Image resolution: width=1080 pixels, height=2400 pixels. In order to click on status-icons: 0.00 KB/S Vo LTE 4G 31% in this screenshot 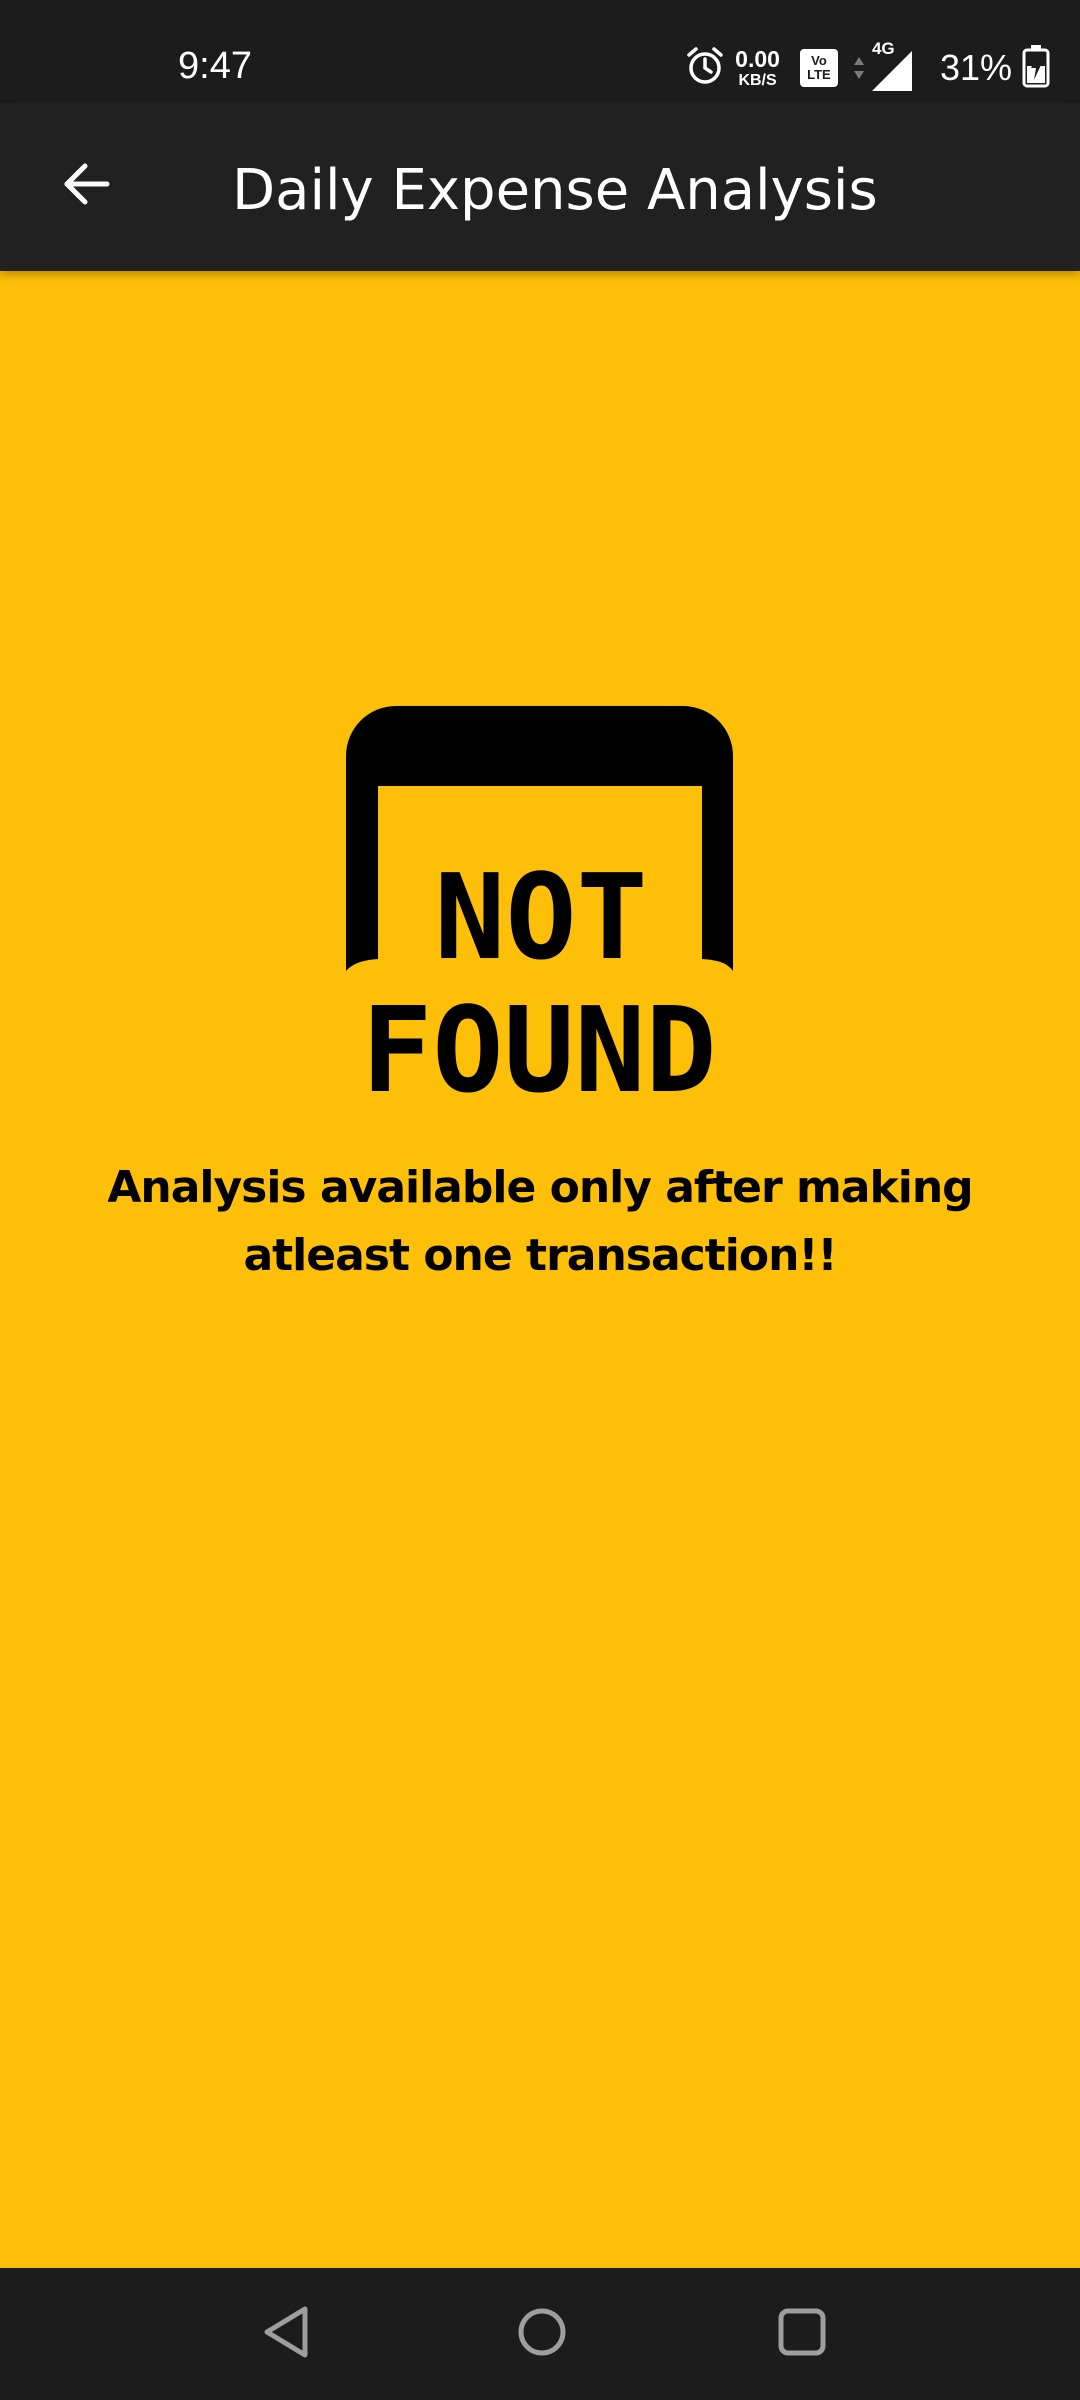, I will do `click(867, 67)`.